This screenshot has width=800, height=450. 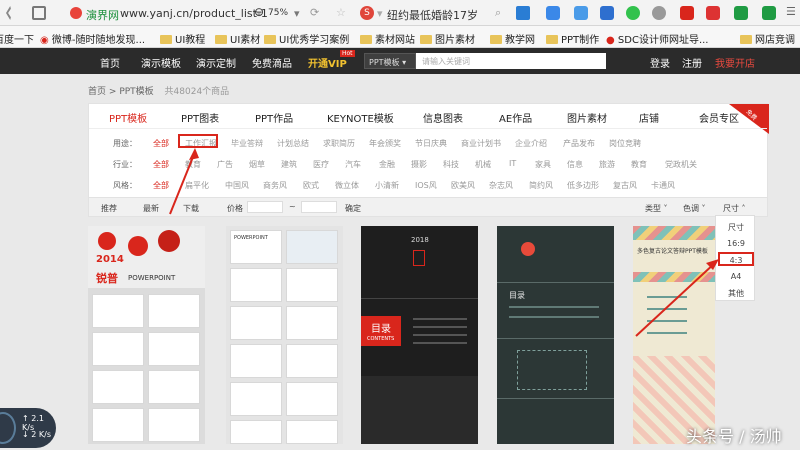 What do you see at coordinates (25, 434) in the screenshot?
I see `download-arrow-icon: ↓` at bounding box center [25, 434].